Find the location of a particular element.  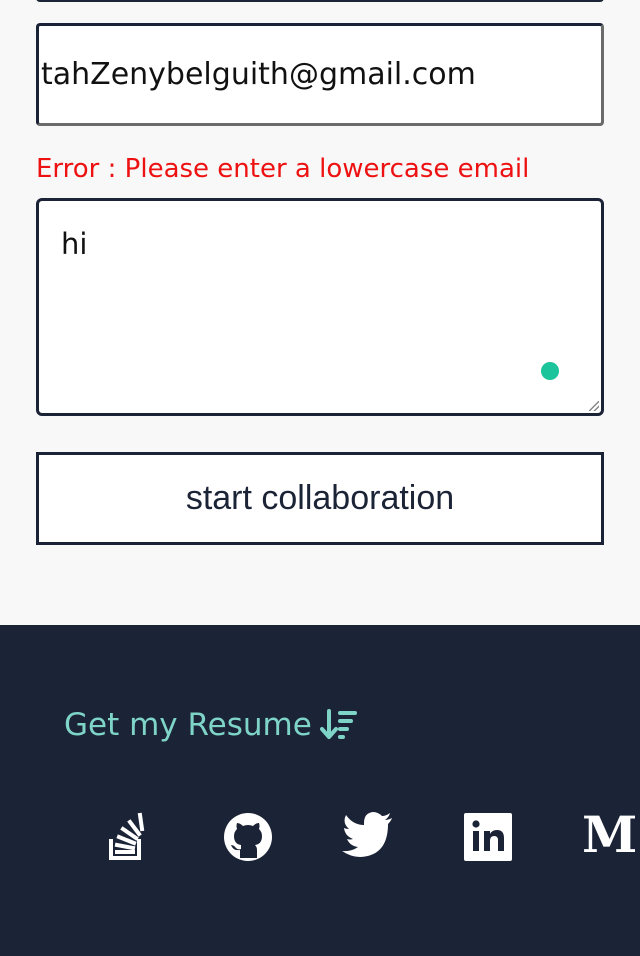

medium-icon: M is located at coordinates (610, 834).